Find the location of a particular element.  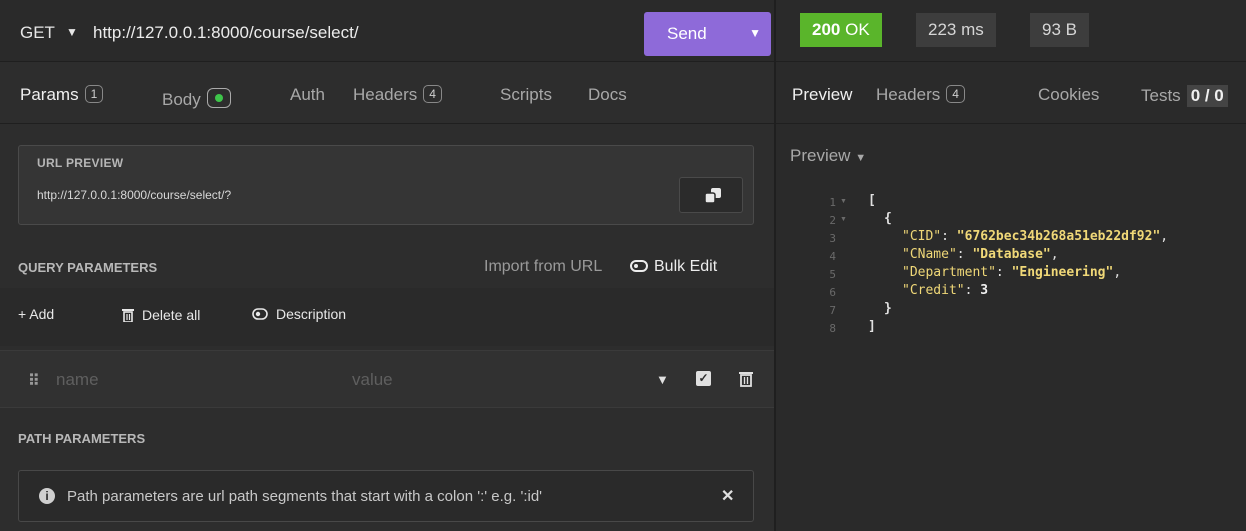

json-key: "Department" is located at coordinates (949, 272).